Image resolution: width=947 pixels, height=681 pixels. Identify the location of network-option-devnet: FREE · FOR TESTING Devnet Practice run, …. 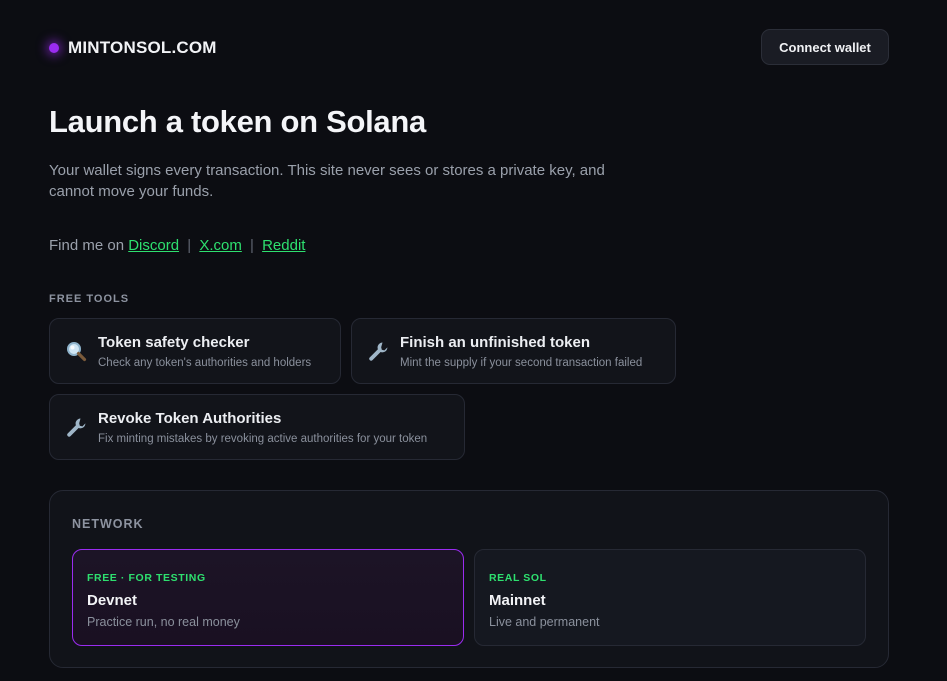
(268, 597).